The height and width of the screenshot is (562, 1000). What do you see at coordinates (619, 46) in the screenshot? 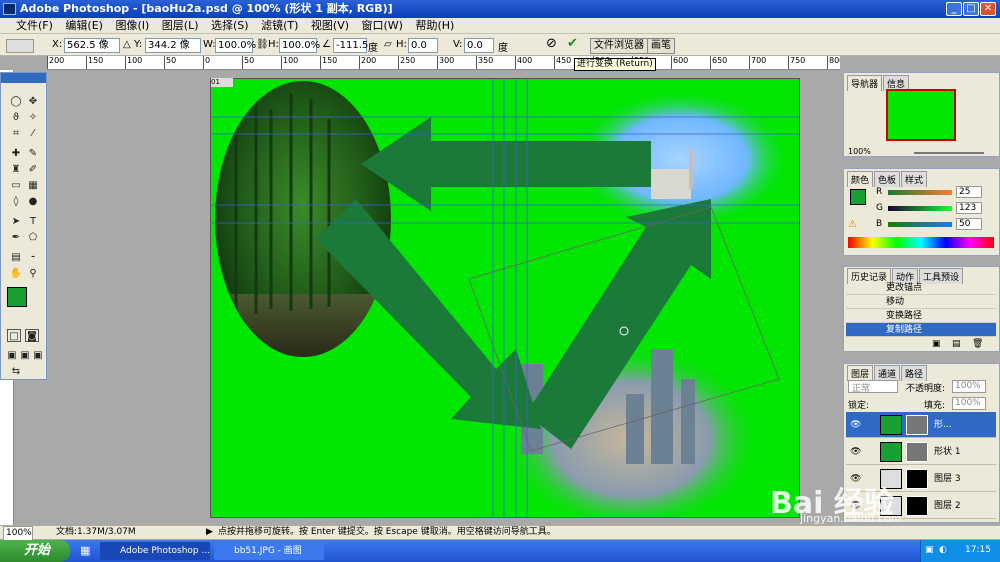
I see `tab-file-browser: 文件浏览器` at bounding box center [619, 46].